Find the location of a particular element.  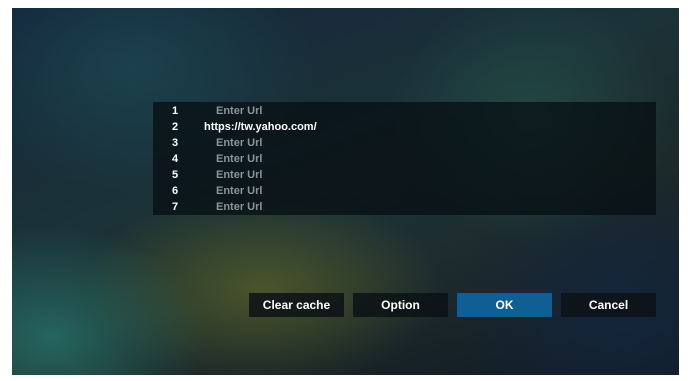

ok-button: OK is located at coordinates (504, 305).